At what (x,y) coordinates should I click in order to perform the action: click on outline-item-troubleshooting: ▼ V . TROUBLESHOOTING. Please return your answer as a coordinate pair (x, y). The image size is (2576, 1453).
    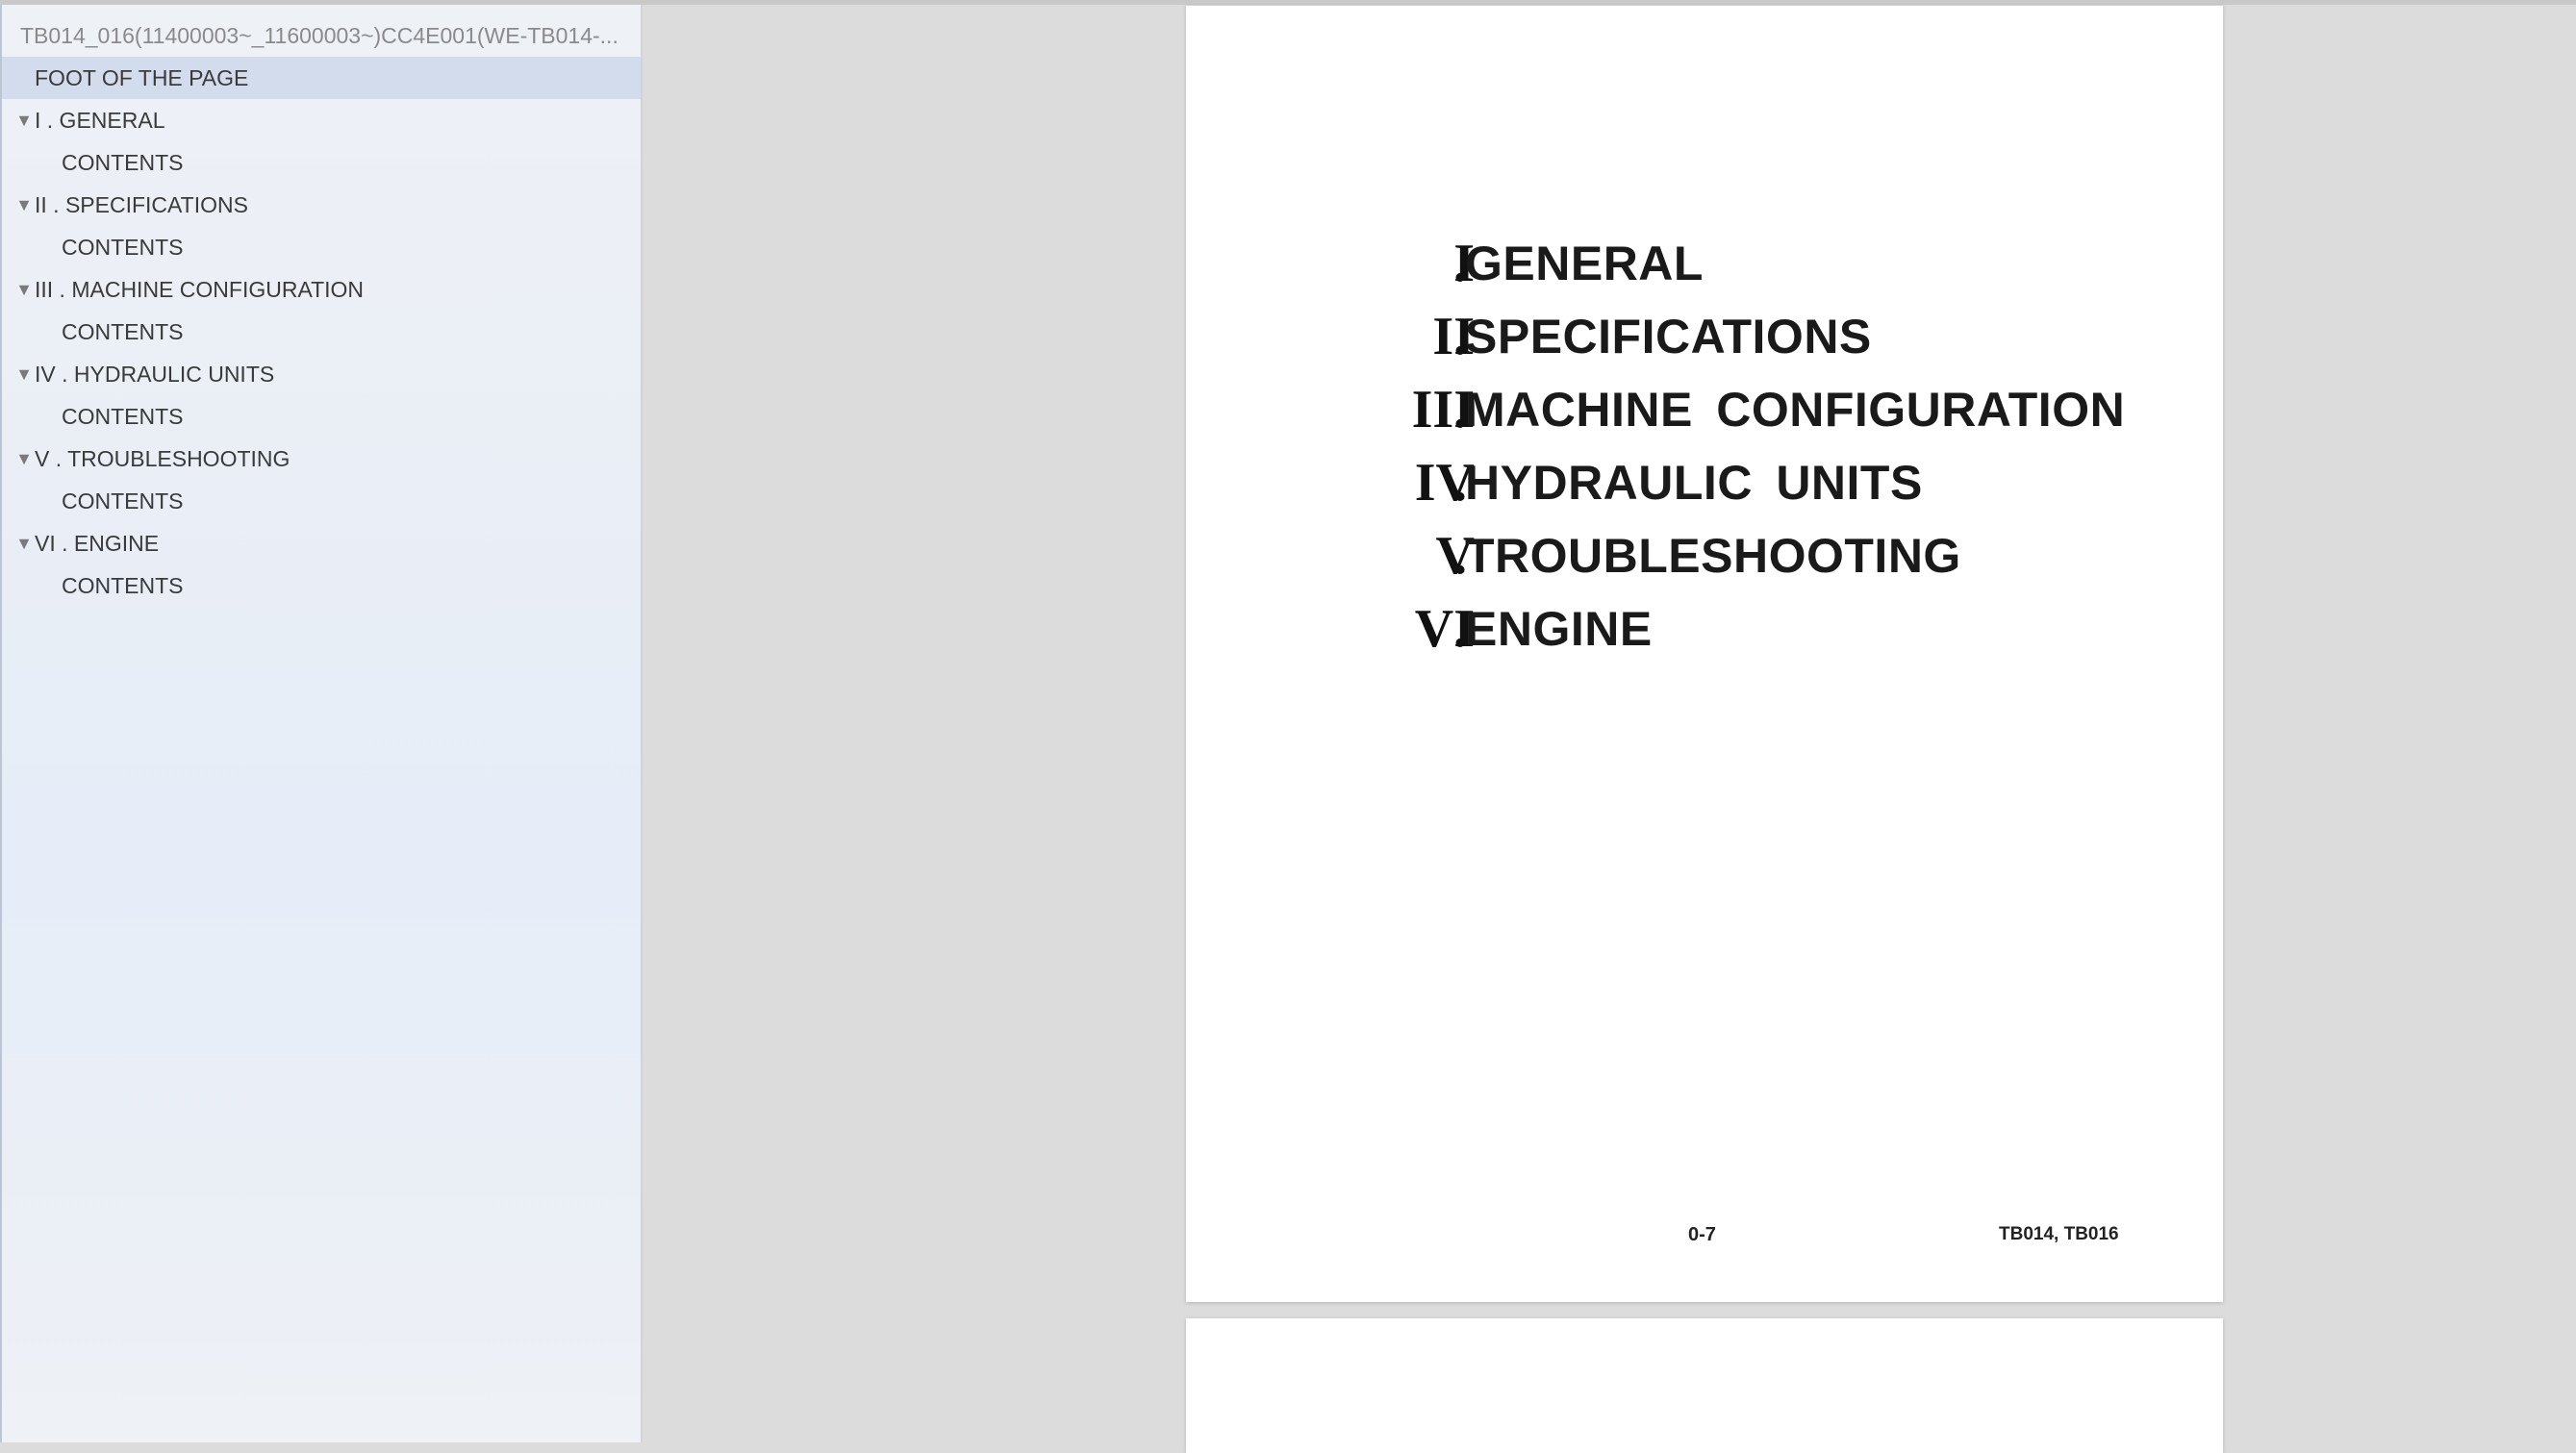
    Looking at the image, I should click on (321, 459).